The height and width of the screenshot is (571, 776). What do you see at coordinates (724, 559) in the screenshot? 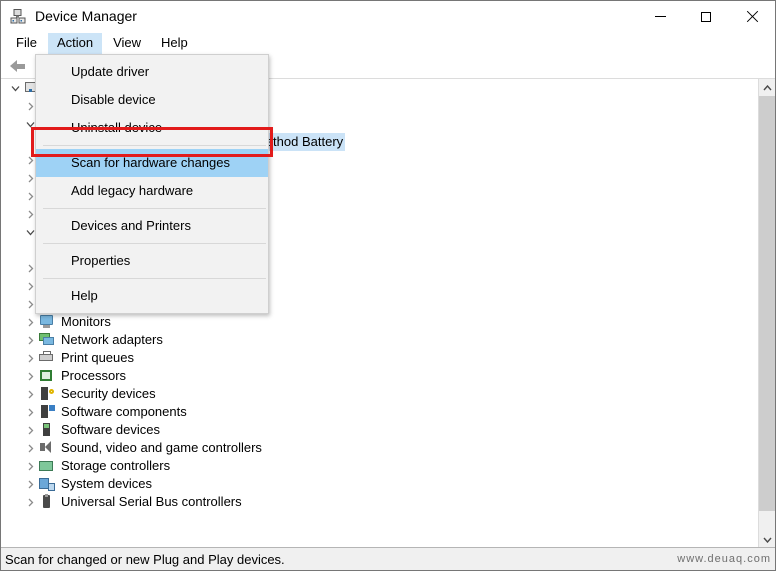
I see `watermark: www.deuaq.com` at bounding box center [724, 559].